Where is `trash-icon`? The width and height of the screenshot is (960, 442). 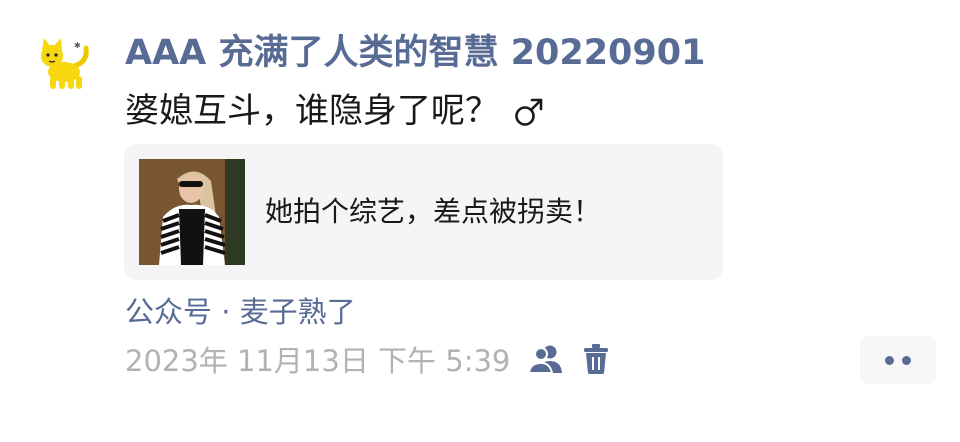
trash-icon is located at coordinates (596, 361).